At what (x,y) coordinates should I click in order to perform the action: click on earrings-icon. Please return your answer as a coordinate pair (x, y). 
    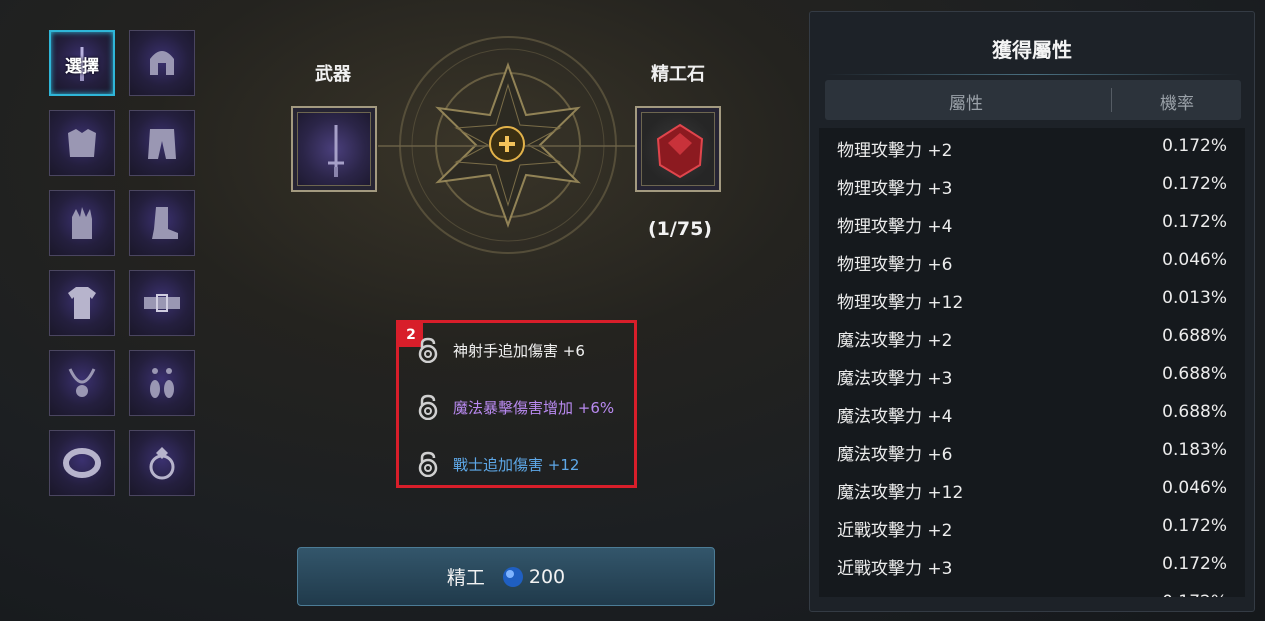
    Looking at the image, I should click on (162, 383).